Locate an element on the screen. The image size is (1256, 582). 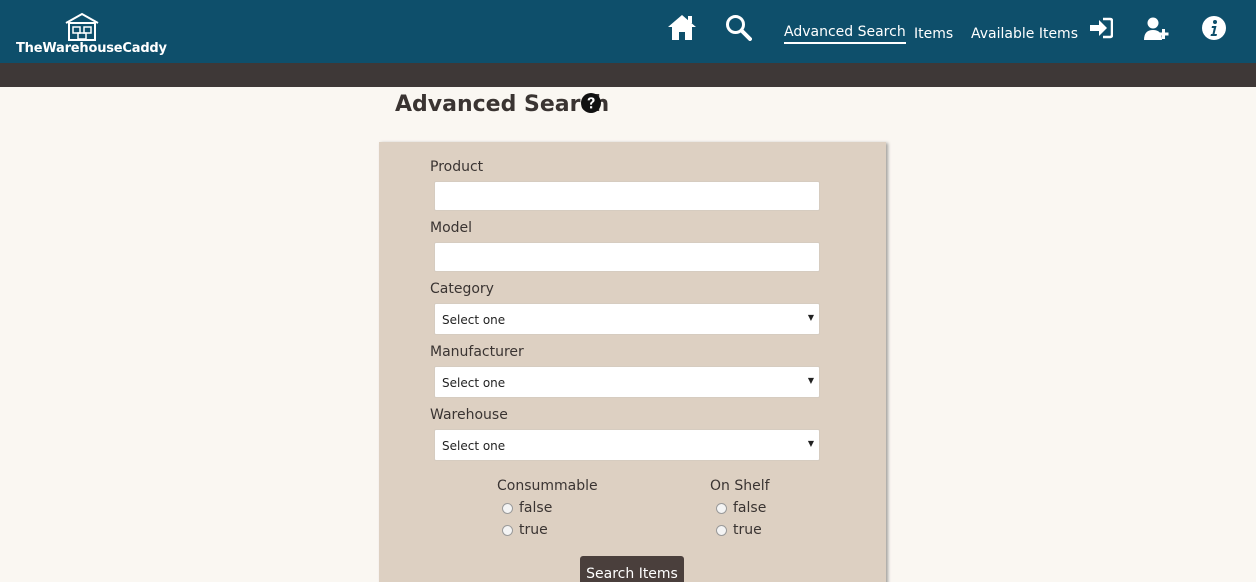
on-shelf-true-radio: true is located at coordinates (746, 531).